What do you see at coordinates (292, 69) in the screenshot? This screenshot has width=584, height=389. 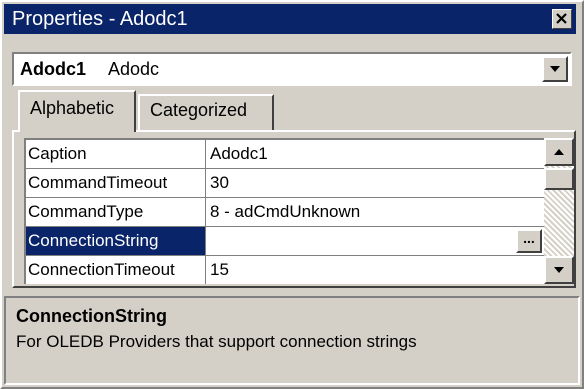 I see `object-selector: Adodc1 Adodc` at bounding box center [292, 69].